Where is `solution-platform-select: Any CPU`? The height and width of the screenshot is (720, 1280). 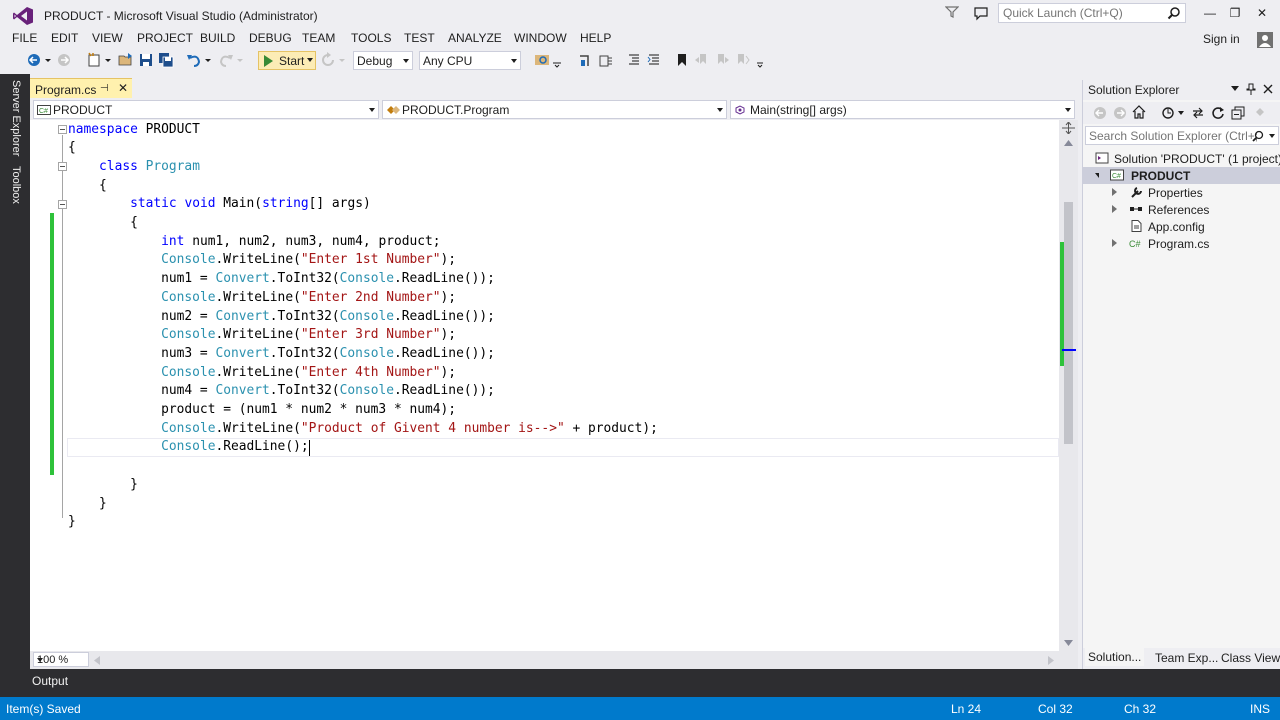 solution-platform-select: Any CPU is located at coordinates (470, 60).